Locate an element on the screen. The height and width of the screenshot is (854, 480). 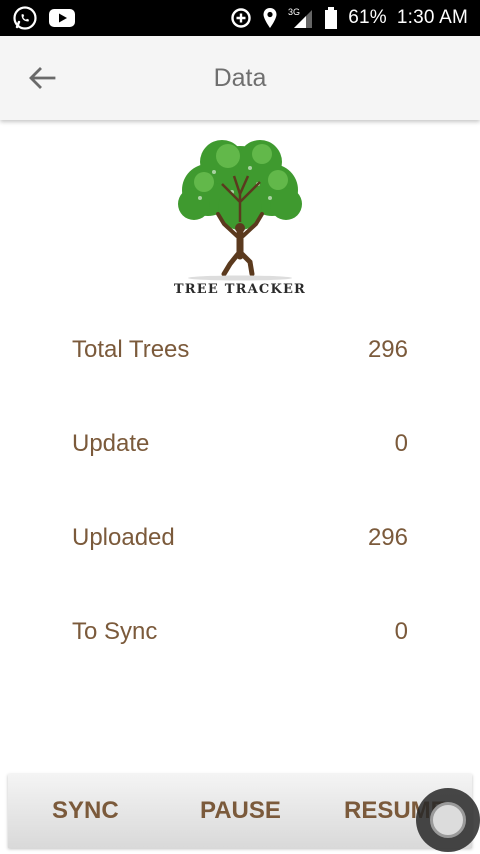
clock: 1:30 AM is located at coordinates (432, 17).